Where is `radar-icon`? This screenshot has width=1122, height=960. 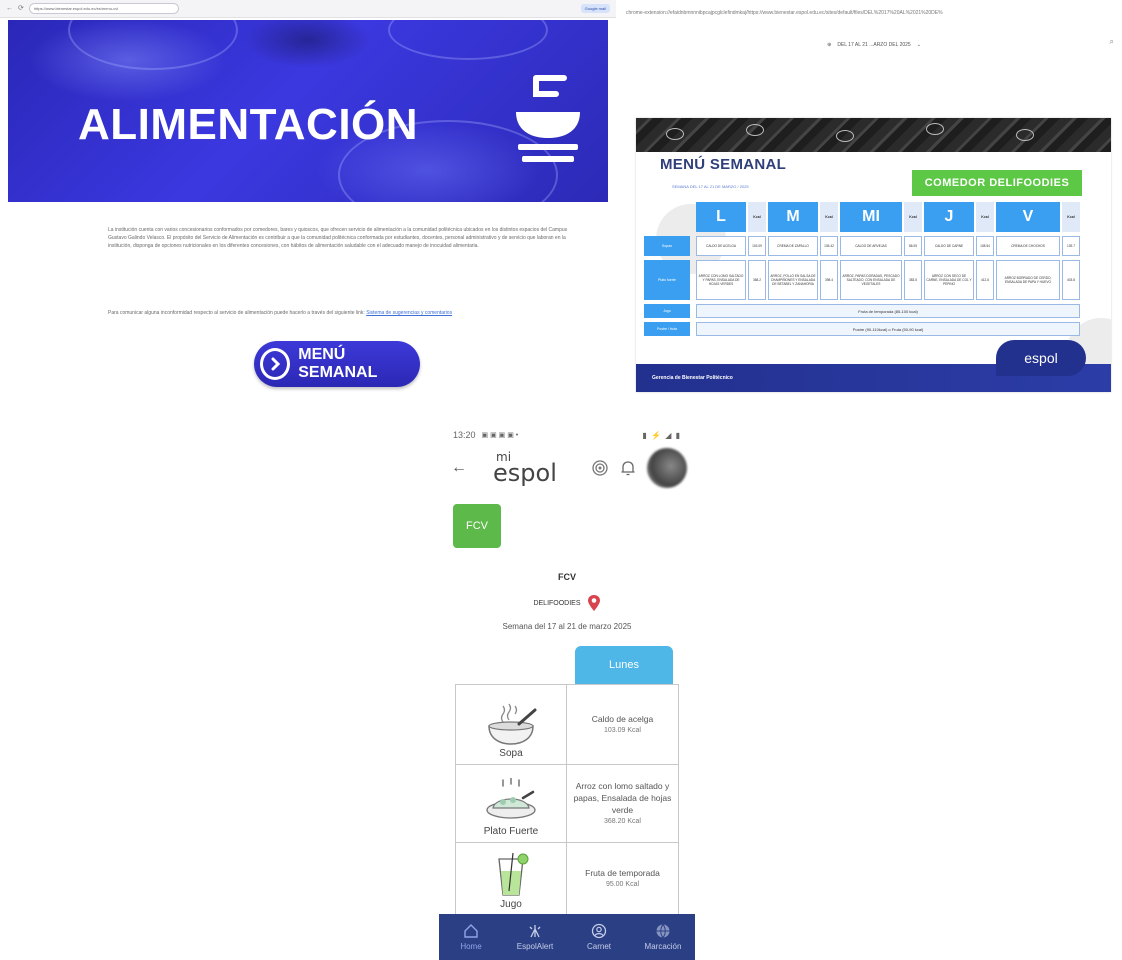 radar-icon is located at coordinates (600, 468).